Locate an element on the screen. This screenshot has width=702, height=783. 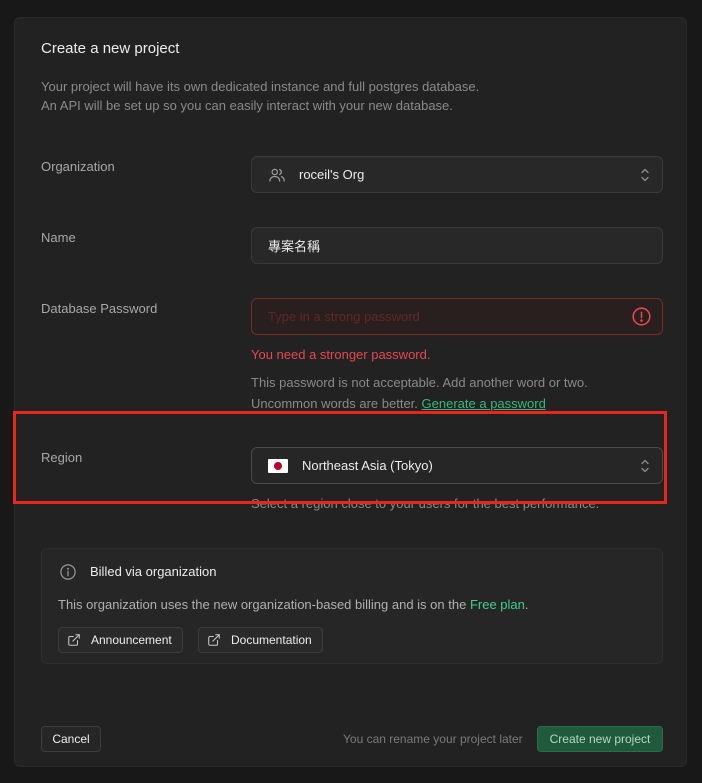
billing-period: . is located at coordinates (526, 604).